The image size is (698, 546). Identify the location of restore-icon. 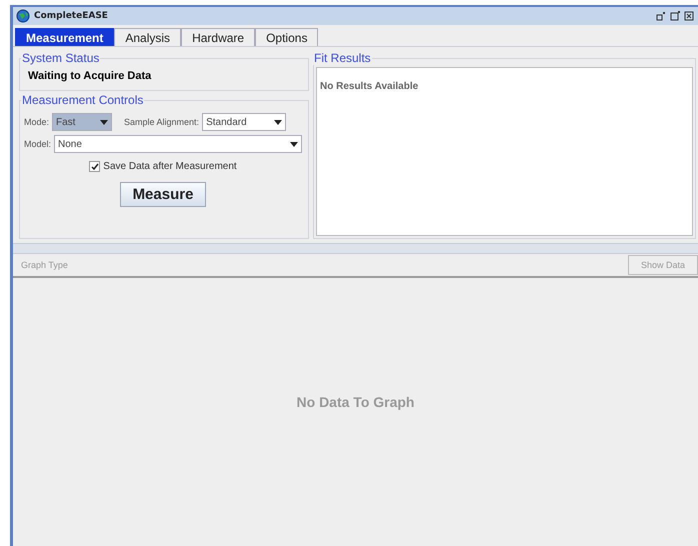
(661, 16).